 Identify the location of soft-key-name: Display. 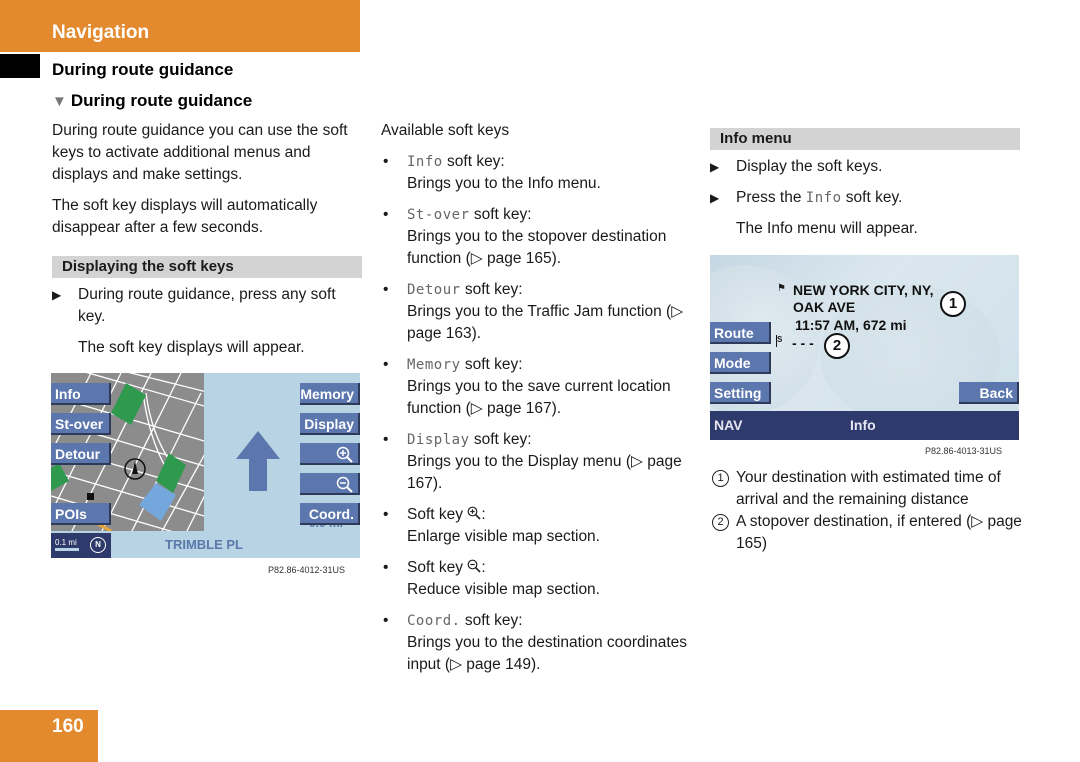
(438, 440).